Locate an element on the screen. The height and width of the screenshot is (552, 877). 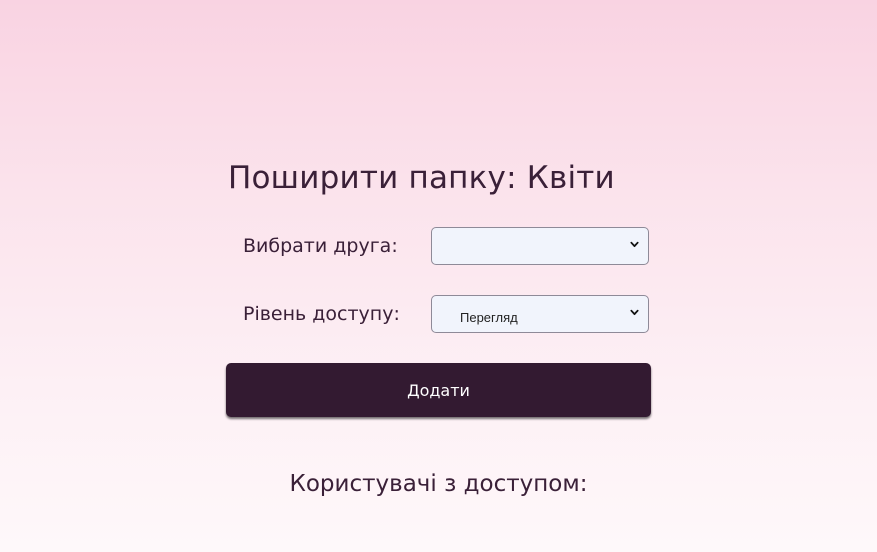
access-select: Перегляд is located at coordinates (540, 314).